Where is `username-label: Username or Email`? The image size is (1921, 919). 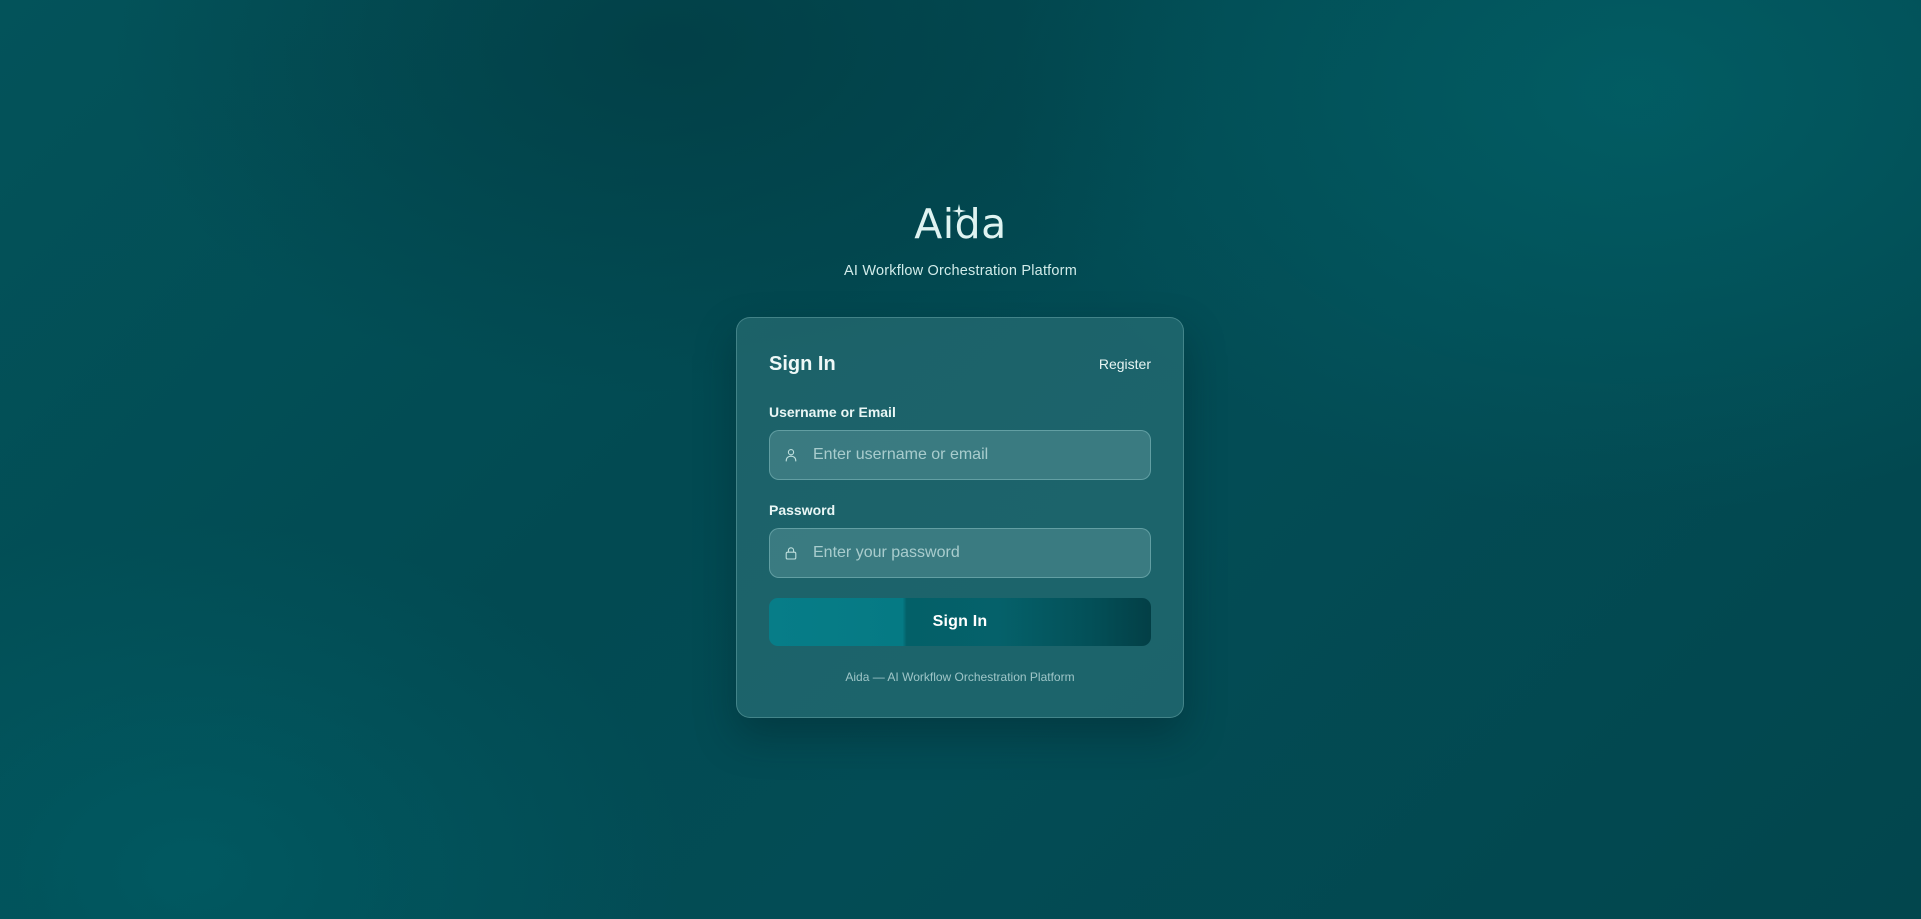
username-label: Username or Email is located at coordinates (832, 412).